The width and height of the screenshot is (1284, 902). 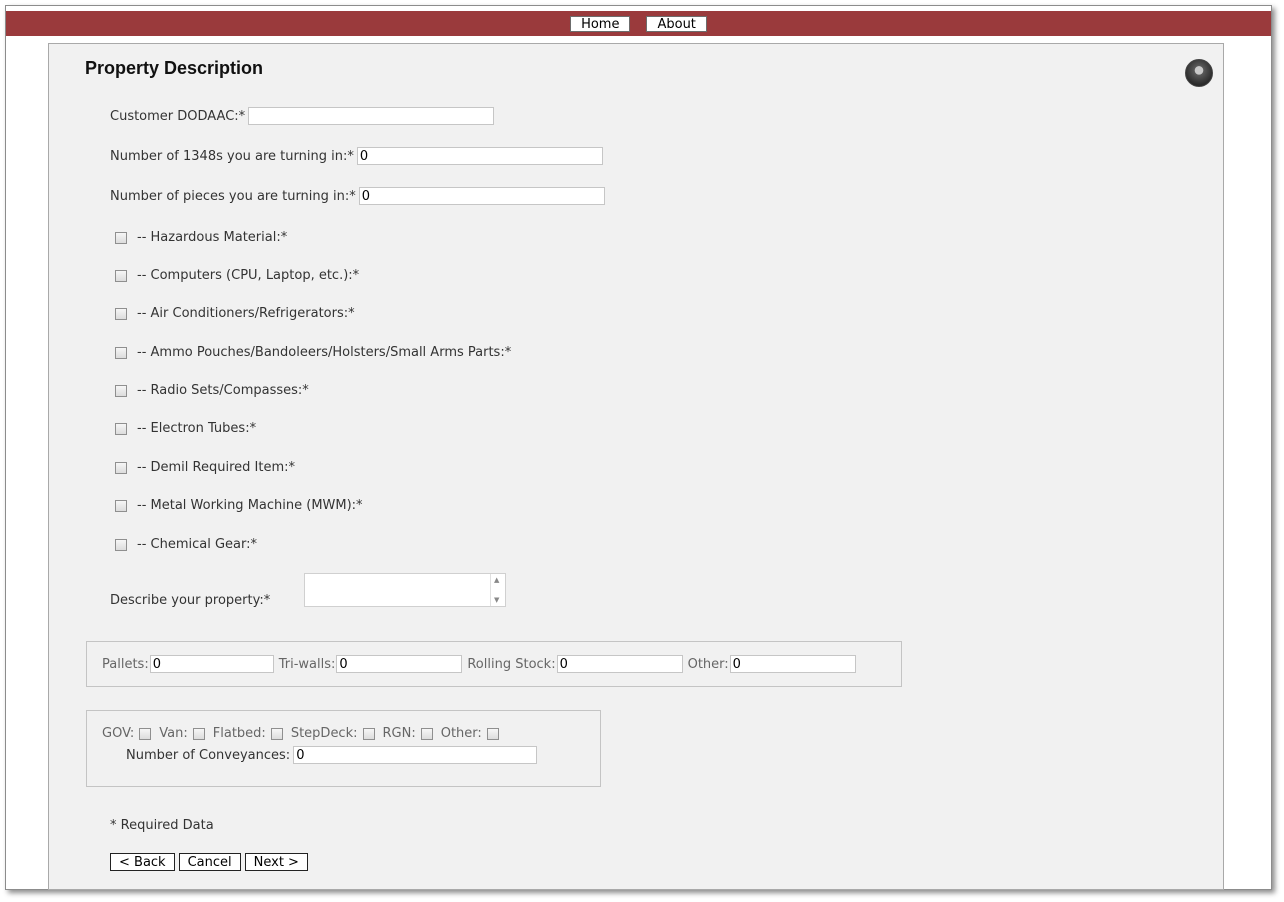 What do you see at coordinates (121, 390) in the screenshot?
I see `radio-sets-checkbox` at bounding box center [121, 390].